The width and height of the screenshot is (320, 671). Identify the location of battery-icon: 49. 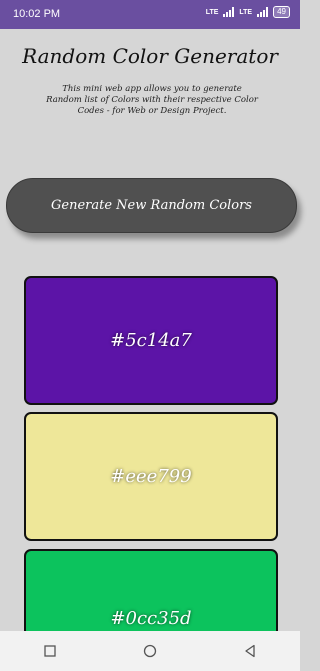
(281, 12).